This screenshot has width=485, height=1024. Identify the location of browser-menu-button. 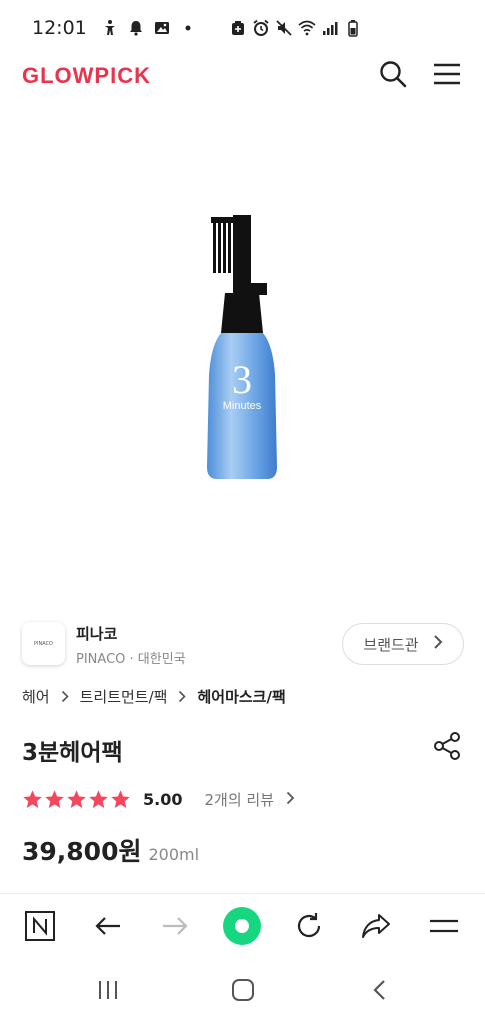
(444, 928).